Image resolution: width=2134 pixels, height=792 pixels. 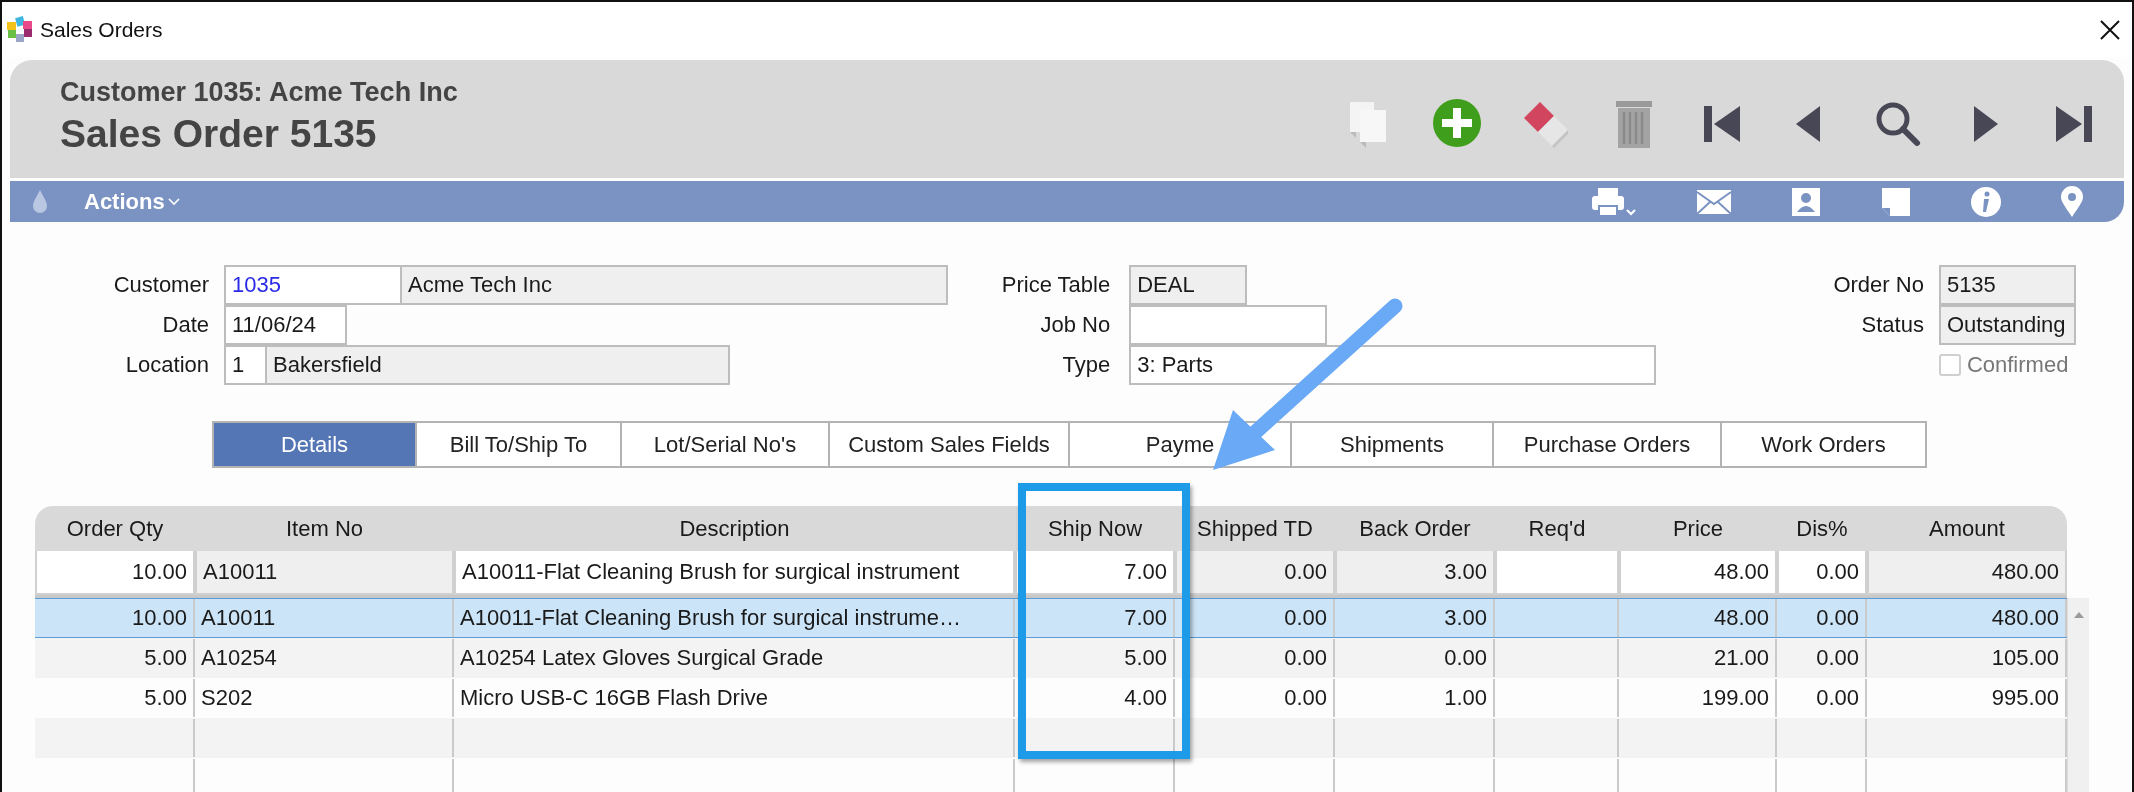 I want to click on contact-icon, so click(x=1806, y=201).